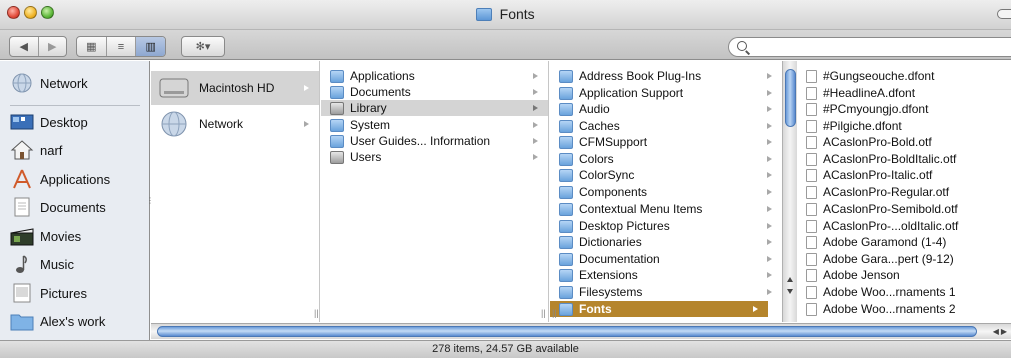  Describe the element at coordinates (235, 124) in the screenshot. I see `list-item-network: Network` at that location.